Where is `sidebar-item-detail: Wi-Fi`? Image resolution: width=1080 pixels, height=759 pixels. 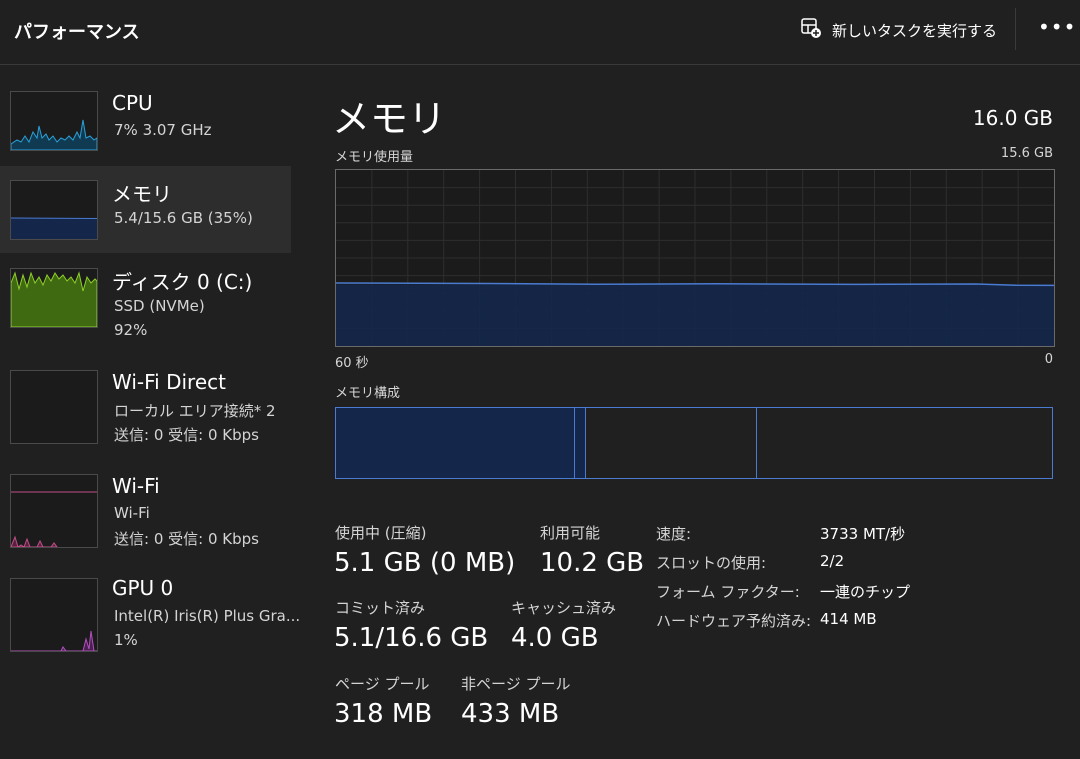 sidebar-item-detail: Wi-Fi is located at coordinates (132, 513).